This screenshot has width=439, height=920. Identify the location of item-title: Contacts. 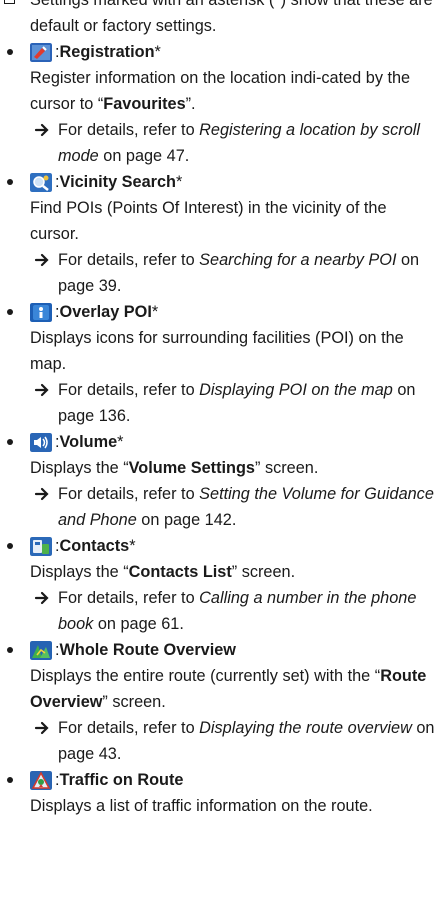
(94, 546).